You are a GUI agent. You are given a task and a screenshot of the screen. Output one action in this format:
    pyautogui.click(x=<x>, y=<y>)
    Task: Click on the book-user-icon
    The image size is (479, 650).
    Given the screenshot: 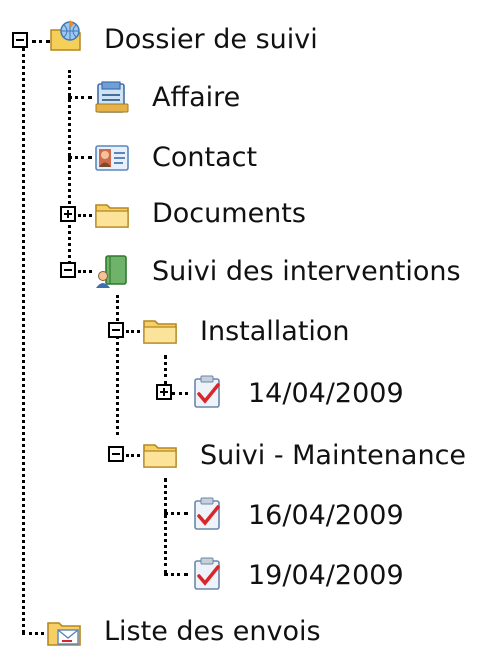 What is the action you would take?
    pyautogui.click(x=111, y=271)
    